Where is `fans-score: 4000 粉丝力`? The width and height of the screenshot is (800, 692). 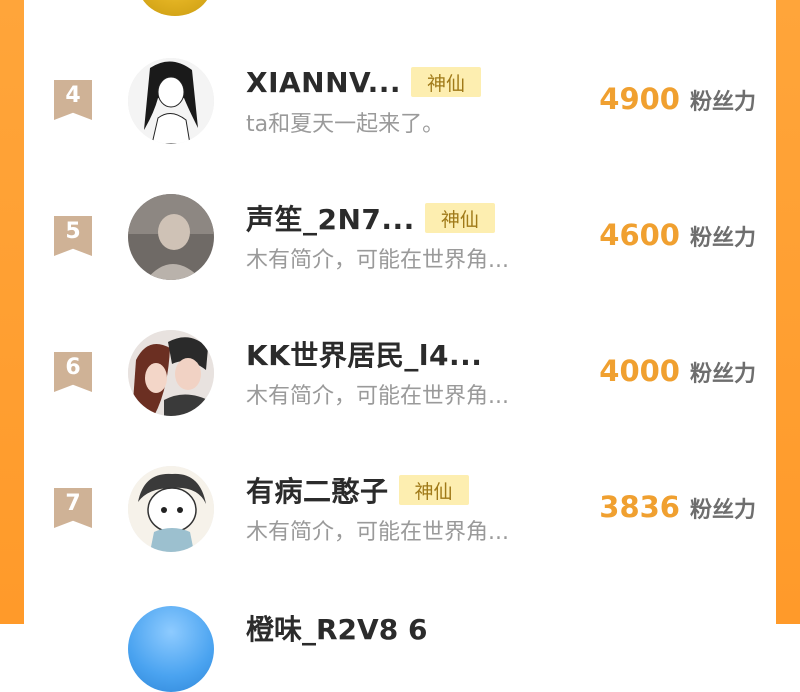 fans-score: 4000 粉丝力 is located at coordinates (677, 371).